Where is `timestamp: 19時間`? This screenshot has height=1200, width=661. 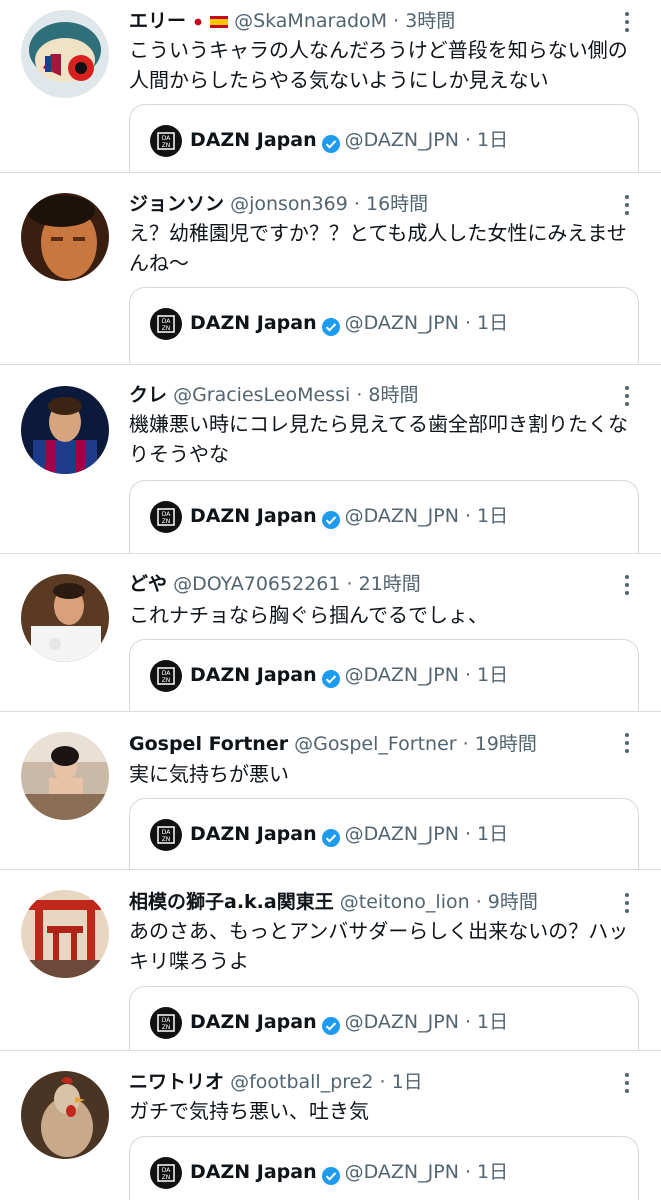 timestamp: 19時間 is located at coordinates (506, 744).